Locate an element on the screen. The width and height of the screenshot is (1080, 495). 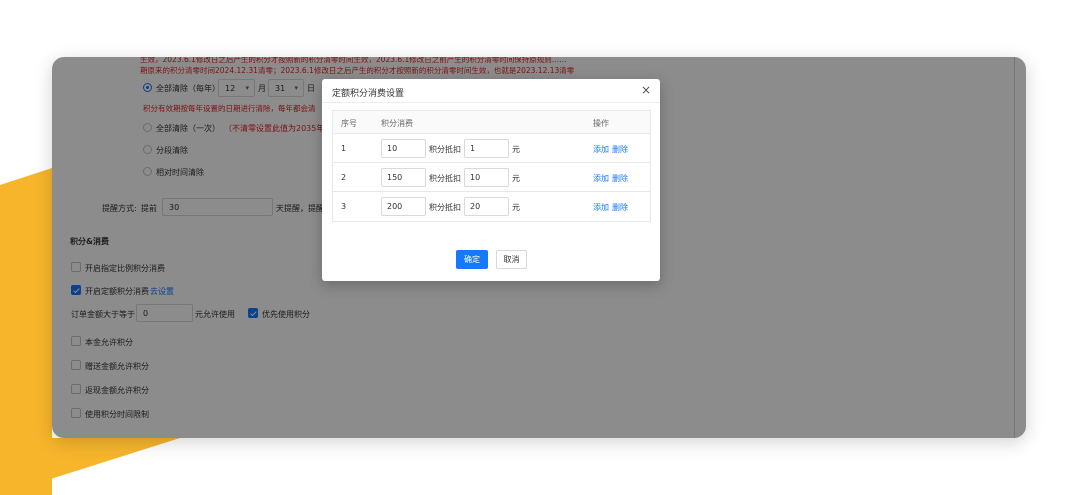
points-input: 150 is located at coordinates (403, 177).